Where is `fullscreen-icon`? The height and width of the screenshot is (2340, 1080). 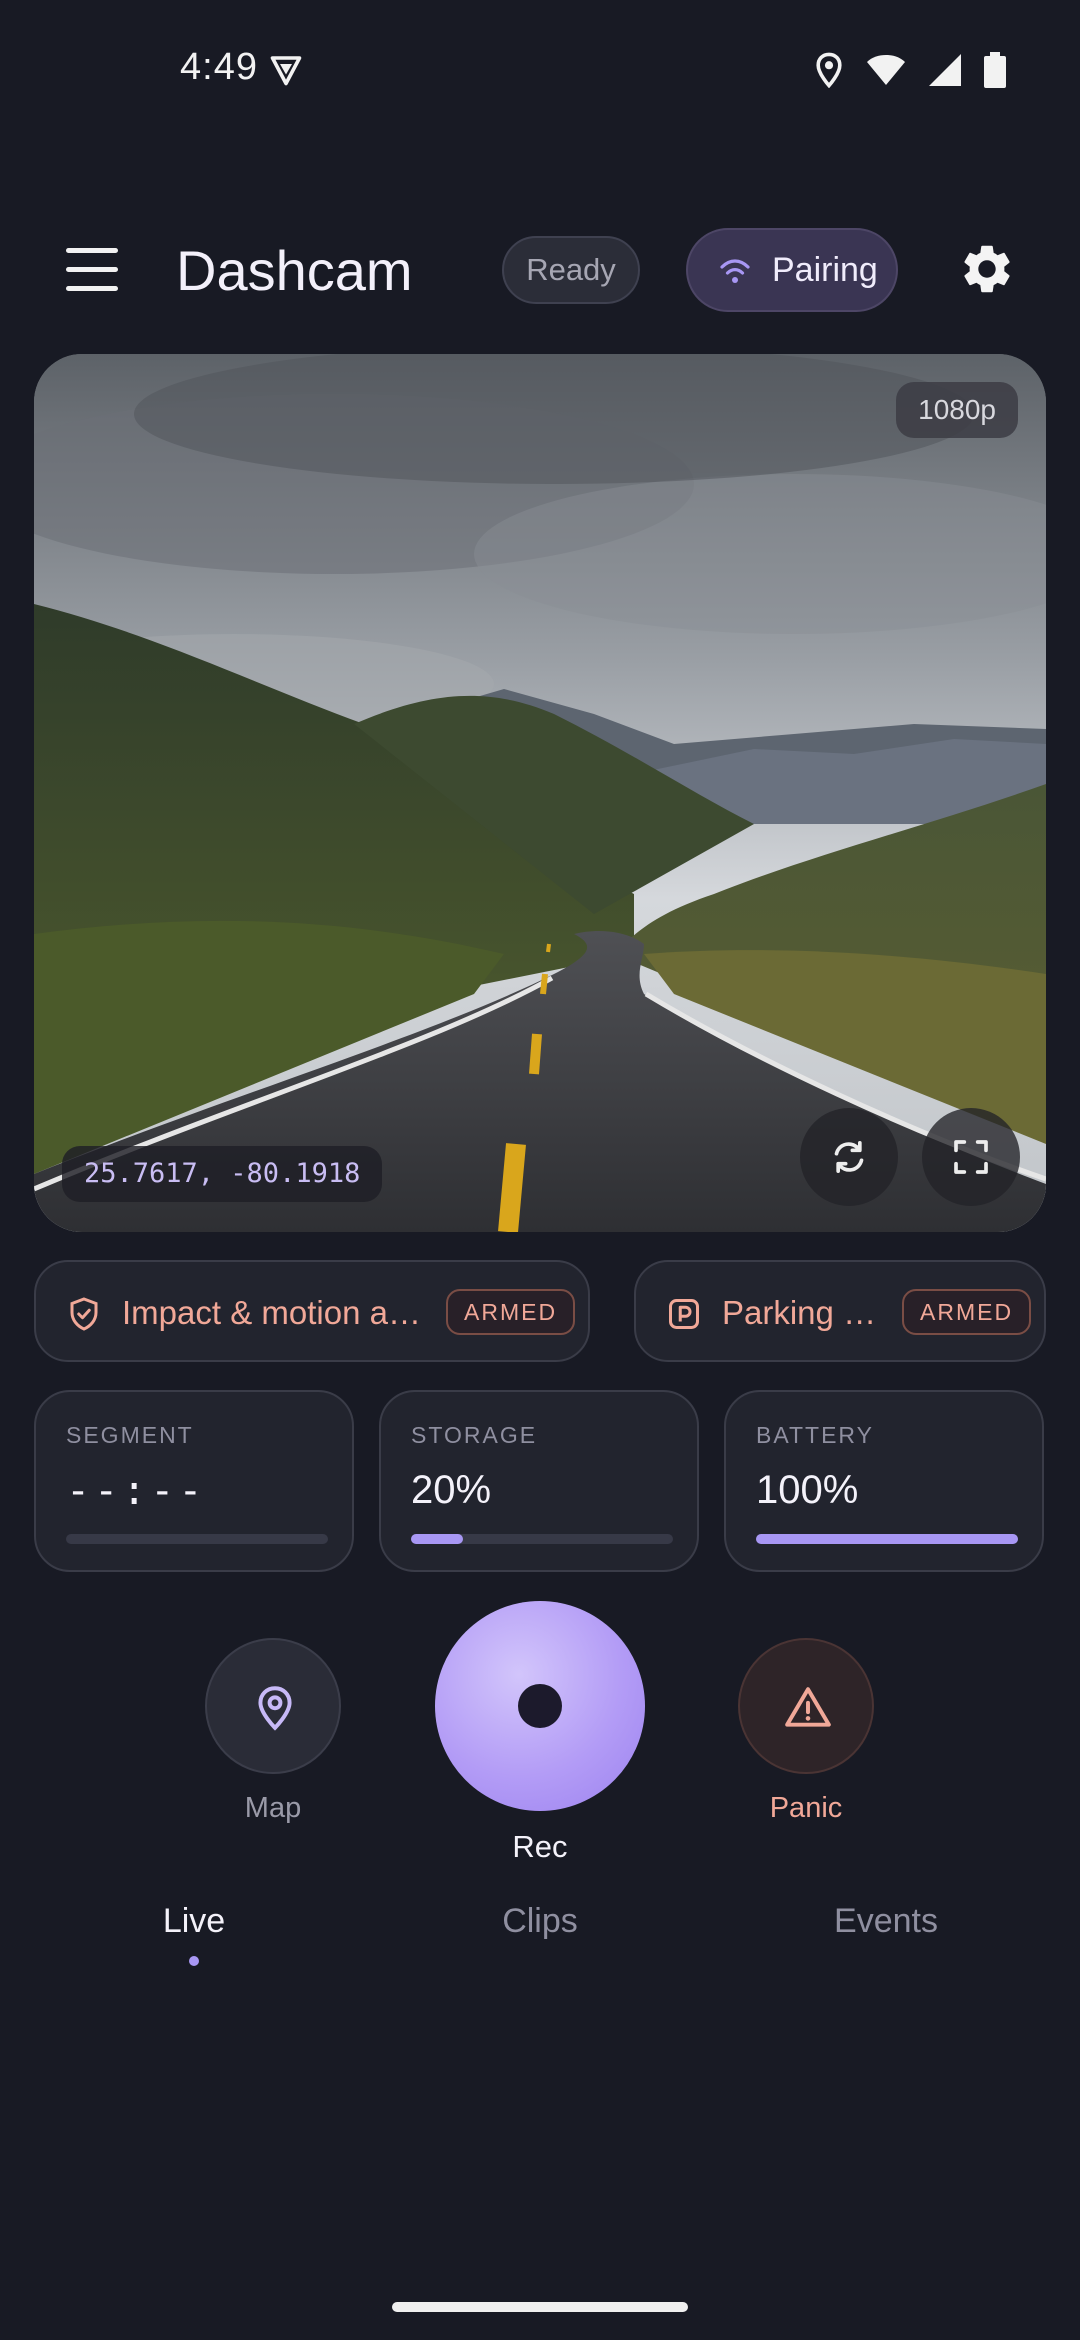 fullscreen-icon is located at coordinates (971, 1157).